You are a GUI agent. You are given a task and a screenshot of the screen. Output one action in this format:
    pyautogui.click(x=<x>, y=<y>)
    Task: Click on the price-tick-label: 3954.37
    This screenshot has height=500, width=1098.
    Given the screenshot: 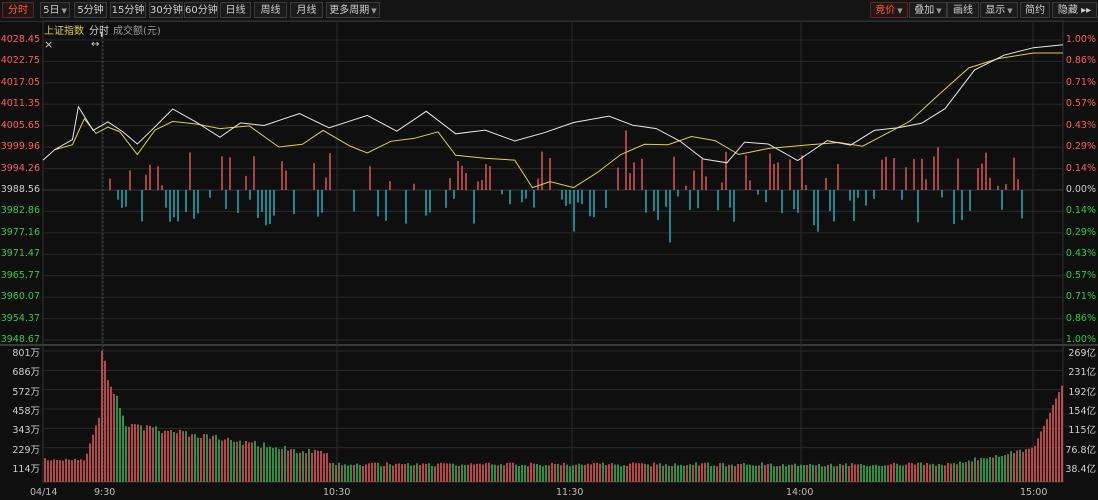 What is the action you would take?
    pyautogui.click(x=20, y=318)
    